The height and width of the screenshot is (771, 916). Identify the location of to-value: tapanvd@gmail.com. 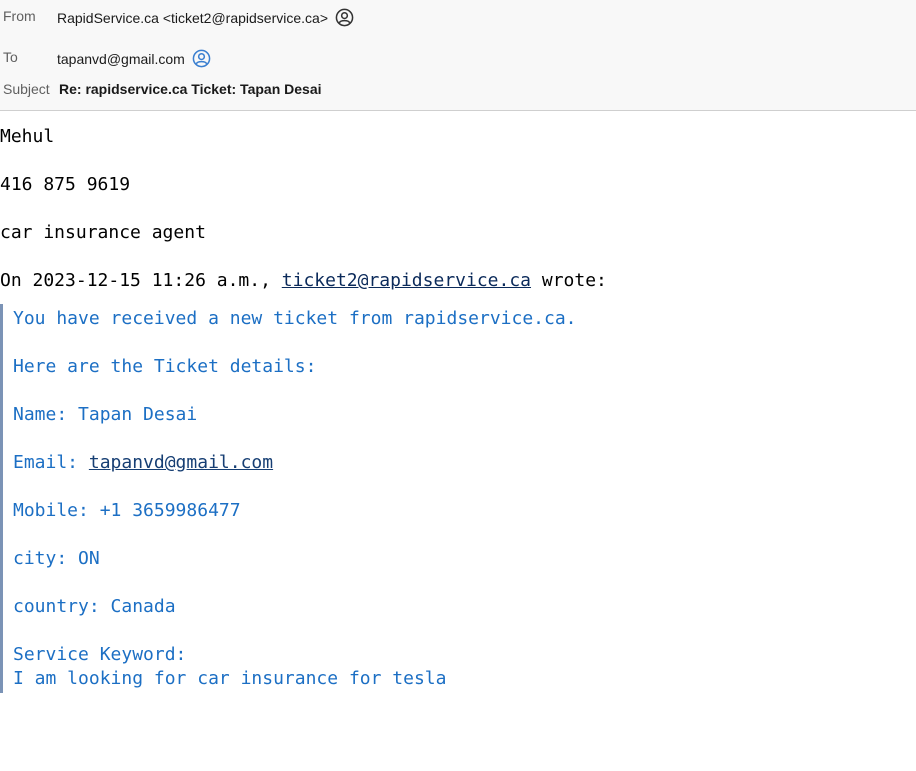
(134, 58).